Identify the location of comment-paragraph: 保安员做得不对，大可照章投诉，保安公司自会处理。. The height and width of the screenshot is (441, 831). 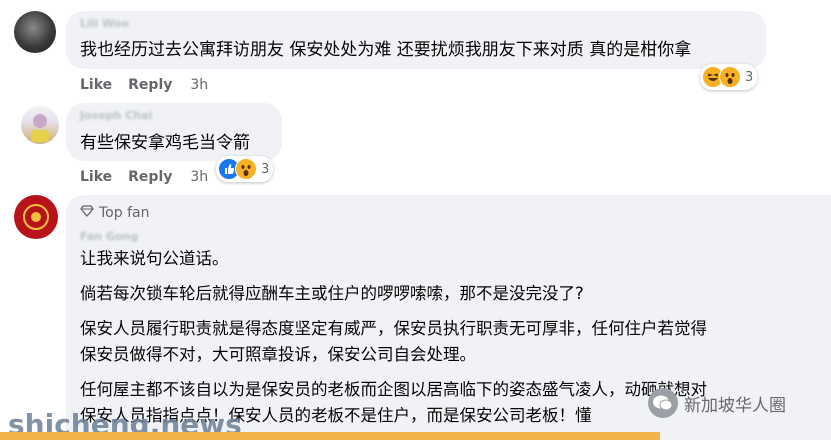
(278, 354).